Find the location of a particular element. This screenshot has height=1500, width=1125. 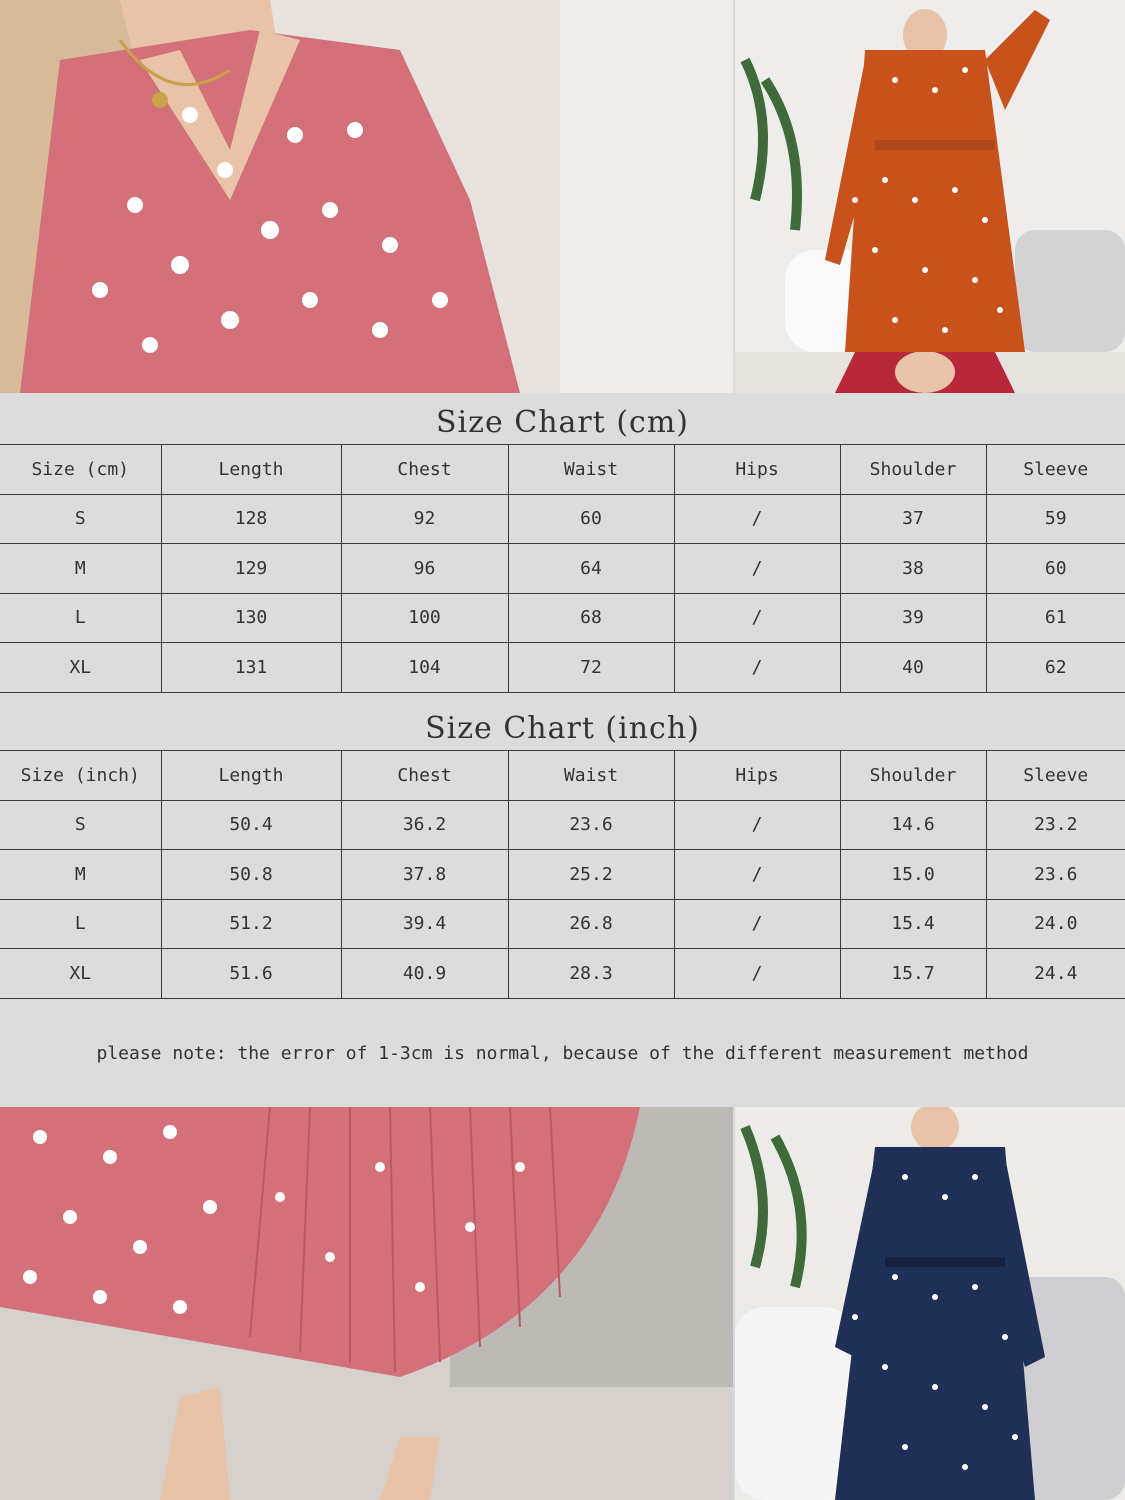

table-cell: 39 is located at coordinates (913, 617).